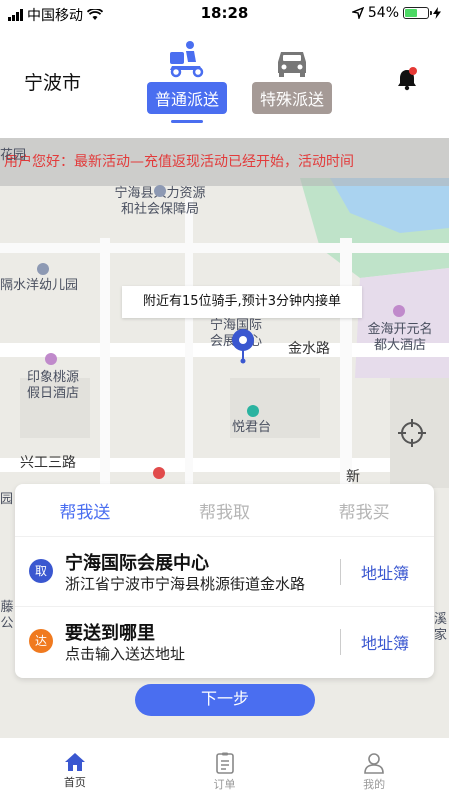 The image size is (449, 800). What do you see at coordinates (292, 98) in the screenshot?
I see `mode-special-label: 特殊派送` at bounding box center [292, 98].